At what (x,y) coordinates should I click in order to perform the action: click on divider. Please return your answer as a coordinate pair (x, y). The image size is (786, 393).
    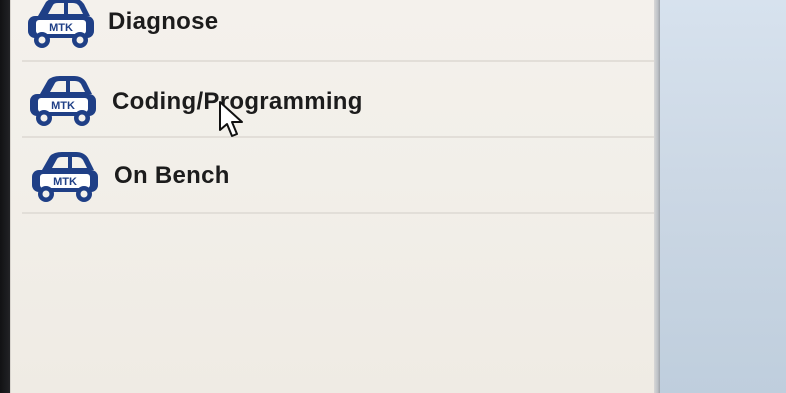
    Looking at the image, I should click on (341, 213).